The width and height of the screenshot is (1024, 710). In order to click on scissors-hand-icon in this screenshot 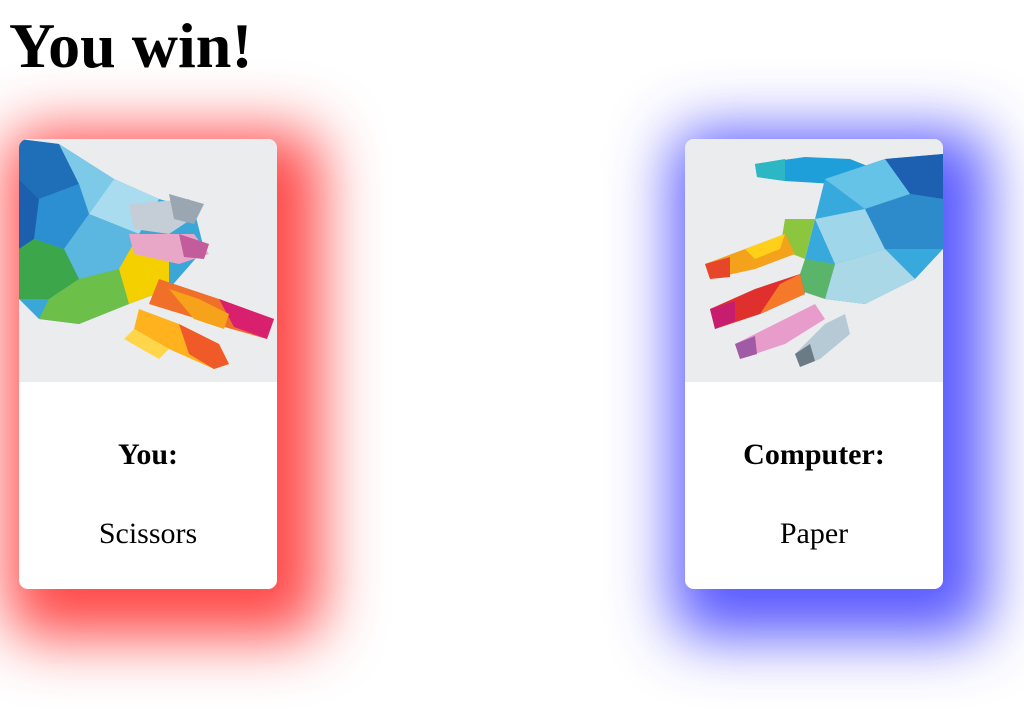, I will do `click(148, 260)`.